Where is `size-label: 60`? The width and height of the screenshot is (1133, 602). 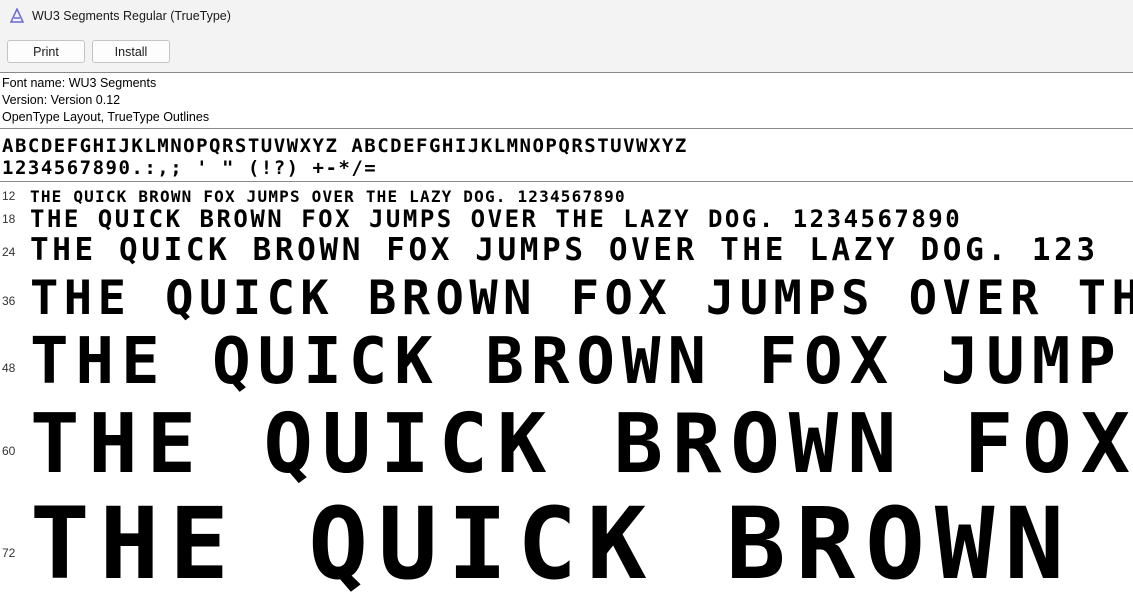
size-label: 60 is located at coordinates (9, 451).